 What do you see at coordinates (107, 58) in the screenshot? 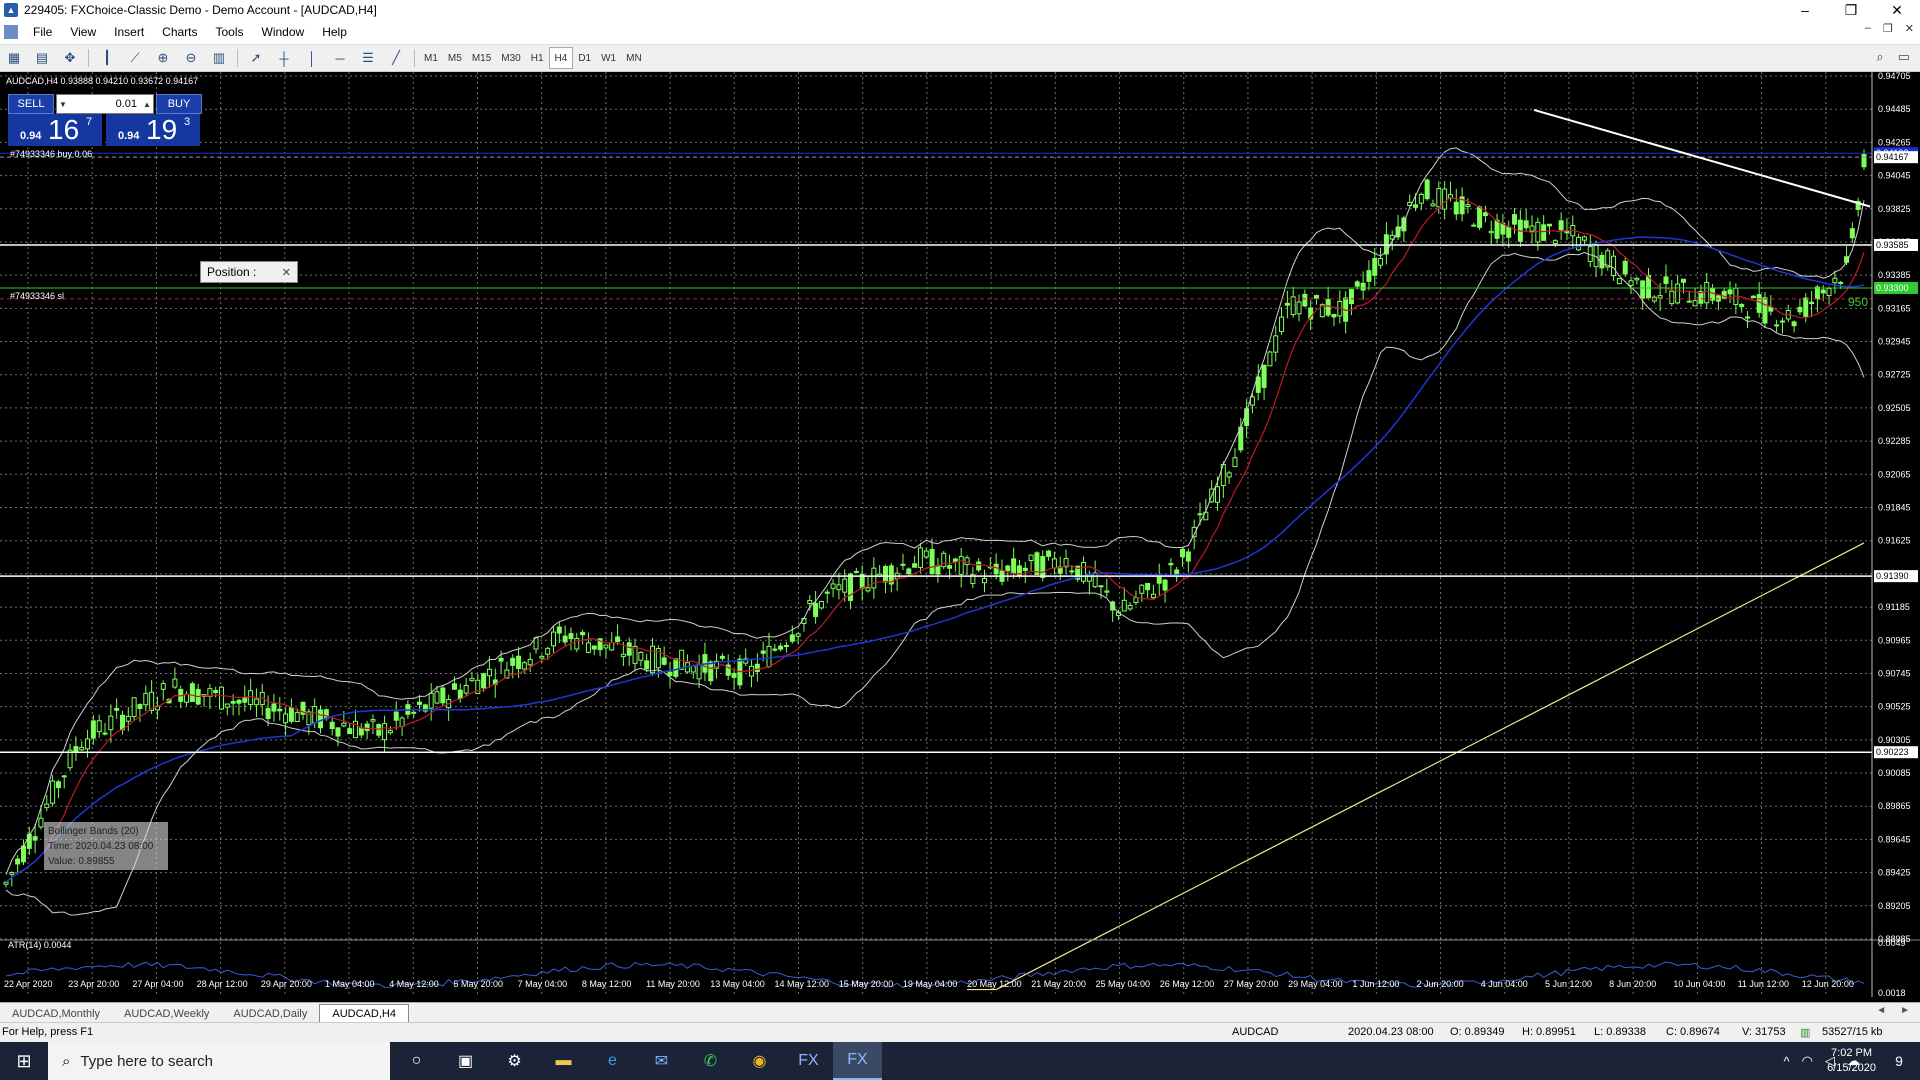
I see `bar-chart-icon: ┃` at bounding box center [107, 58].